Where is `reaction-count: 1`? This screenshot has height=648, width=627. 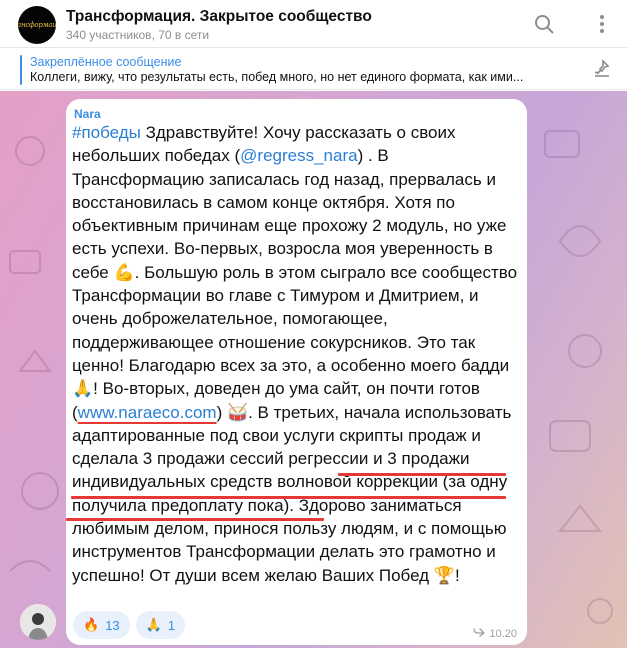
reaction-count: 1 is located at coordinates (171, 625).